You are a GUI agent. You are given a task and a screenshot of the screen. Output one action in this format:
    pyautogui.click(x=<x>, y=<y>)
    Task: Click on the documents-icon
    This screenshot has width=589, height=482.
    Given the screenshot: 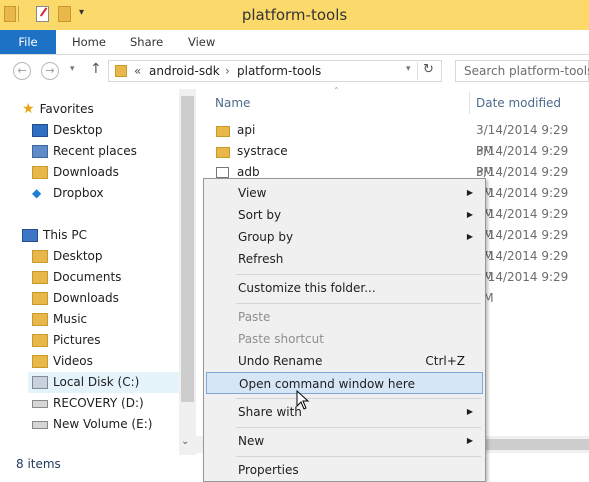 What is the action you would take?
    pyautogui.click(x=40, y=277)
    